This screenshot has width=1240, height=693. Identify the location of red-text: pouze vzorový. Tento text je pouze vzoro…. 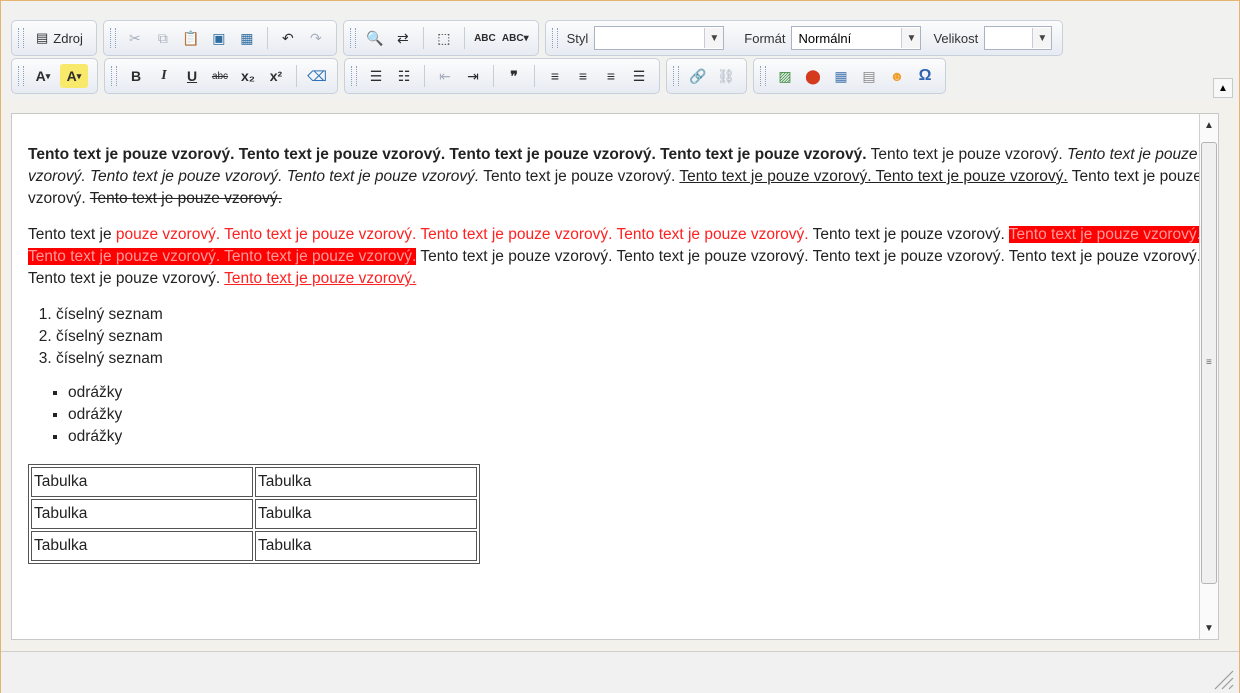
(462, 234).